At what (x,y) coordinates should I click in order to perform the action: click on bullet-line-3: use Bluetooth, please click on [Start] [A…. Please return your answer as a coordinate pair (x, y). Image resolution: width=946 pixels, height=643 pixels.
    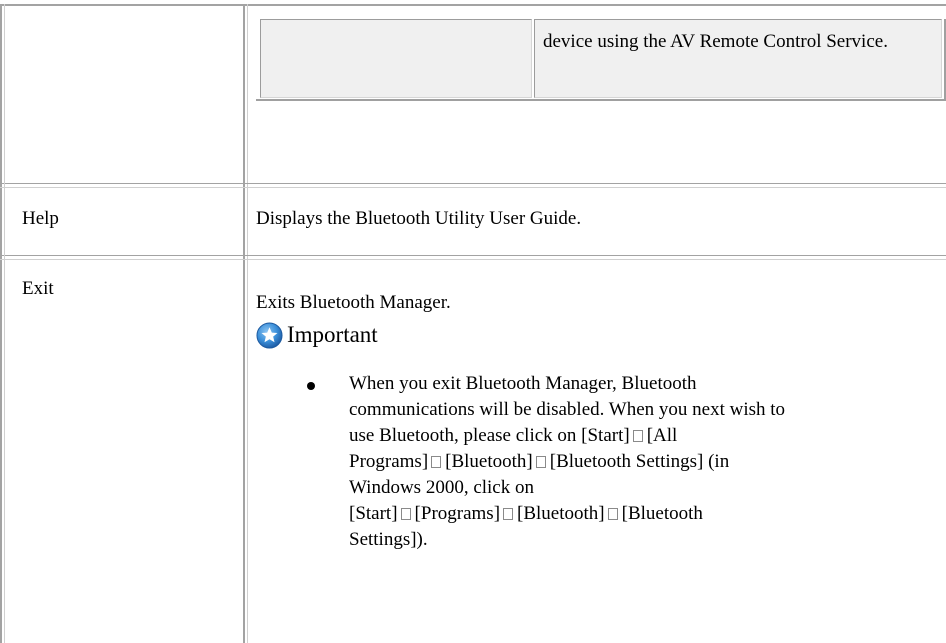
    Looking at the image, I should click on (647, 436).